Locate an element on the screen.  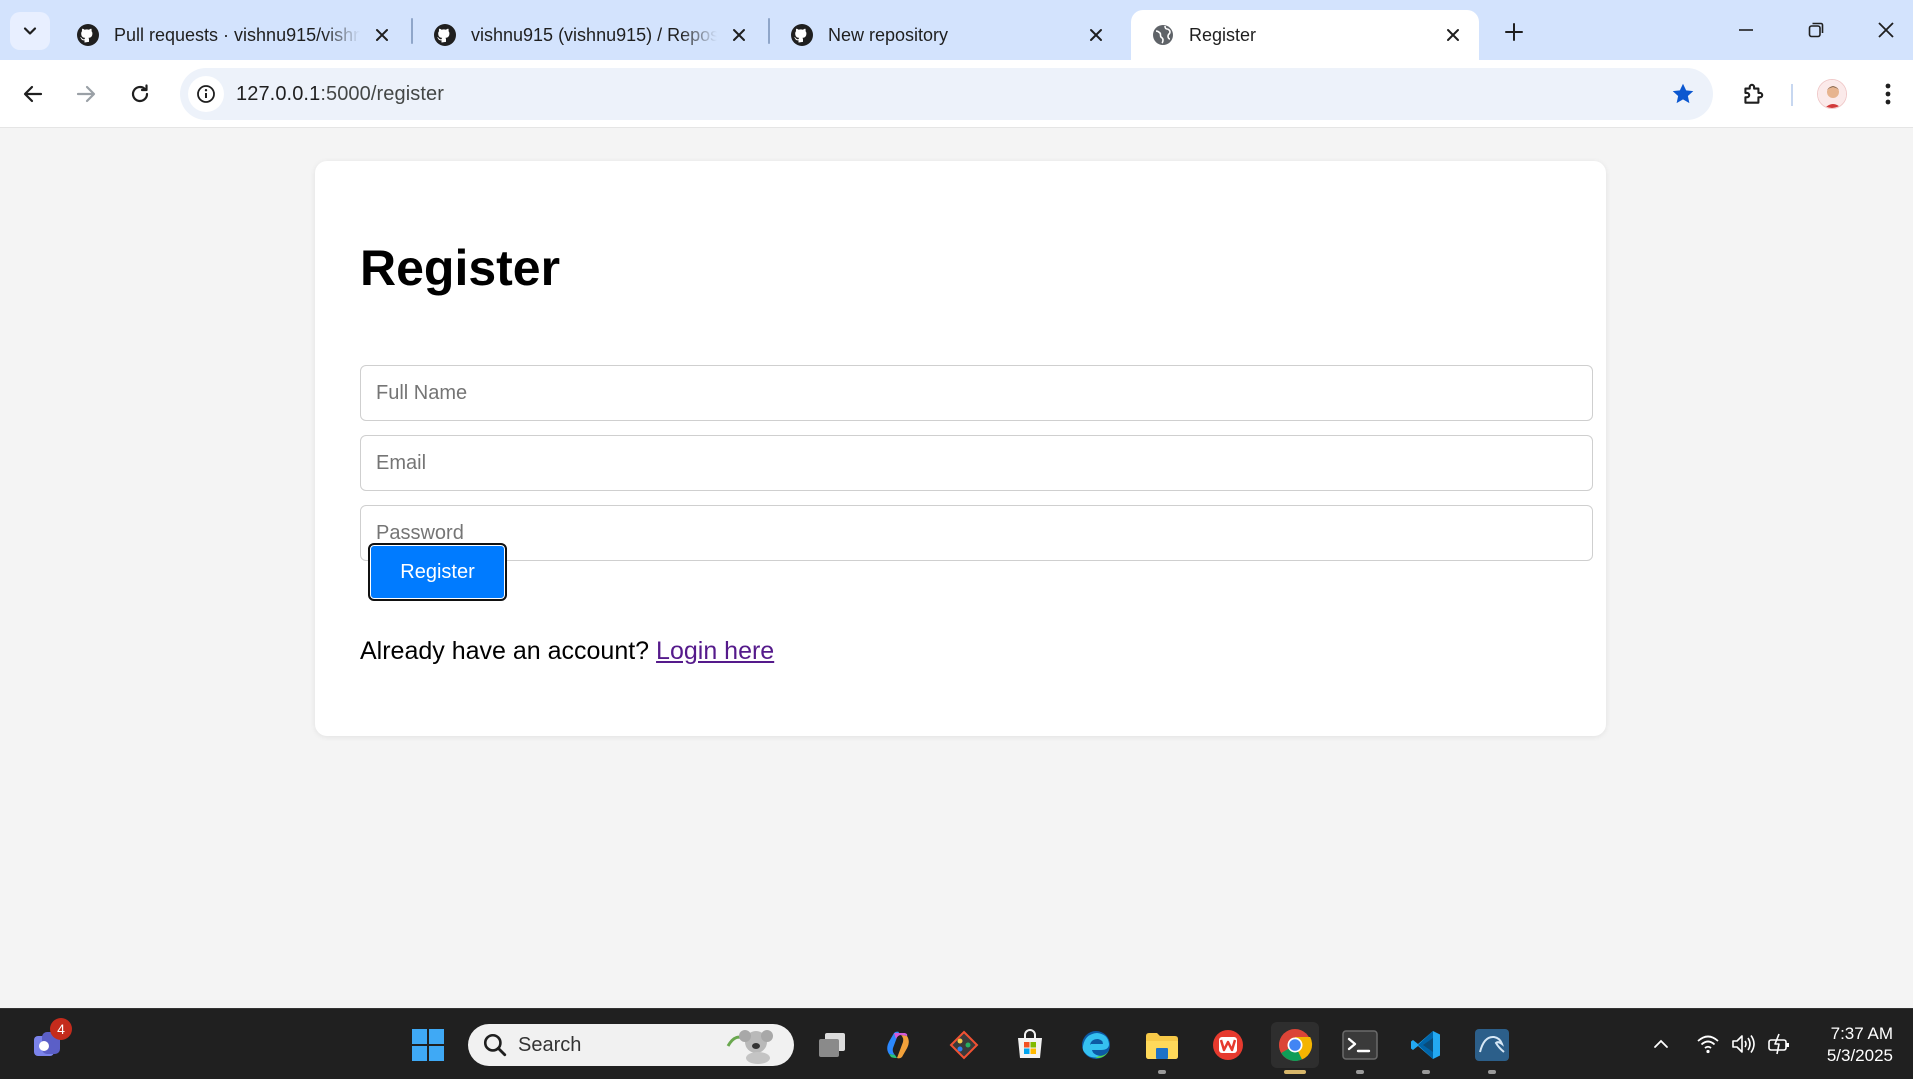
login-prompt: Already have an account? Login here is located at coordinates (567, 651).